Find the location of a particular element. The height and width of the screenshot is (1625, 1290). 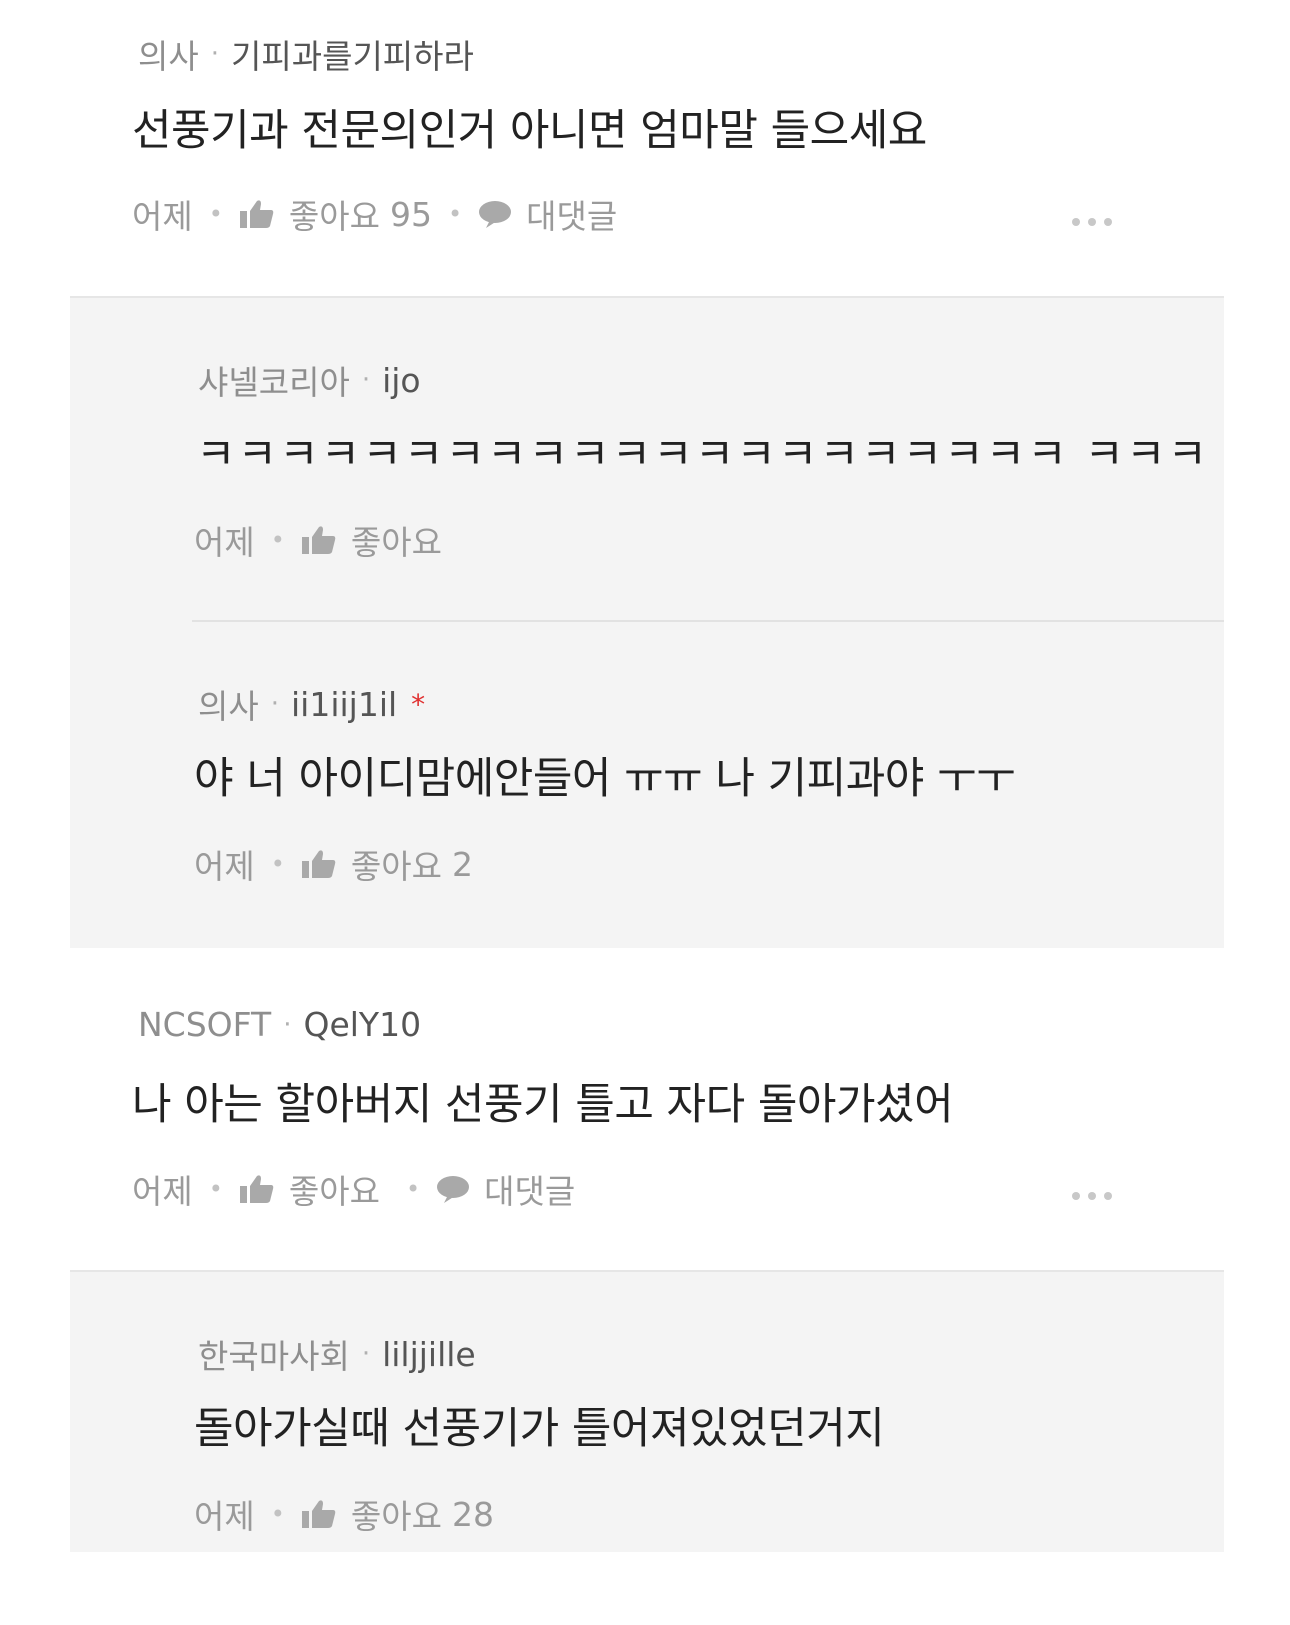

like-button: 좋아요 95 is located at coordinates (335, 214).